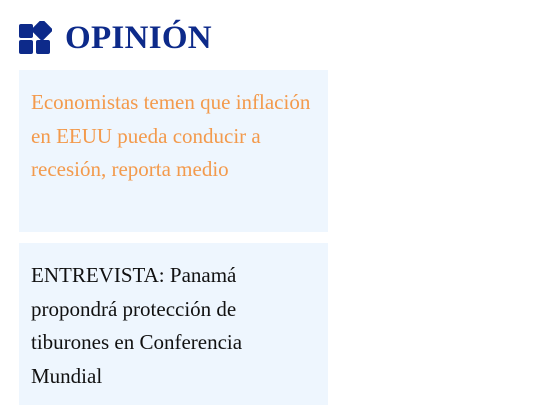 This screenshot has height=412, width=534. I want to click on section-header: OPINIÓN, so click(115, 38).